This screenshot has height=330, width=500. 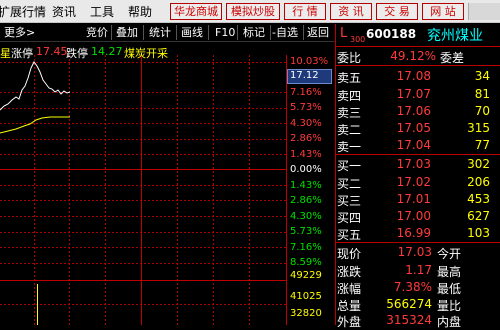 I want to click on stats-button: 统计, so click(x=160, y=32).